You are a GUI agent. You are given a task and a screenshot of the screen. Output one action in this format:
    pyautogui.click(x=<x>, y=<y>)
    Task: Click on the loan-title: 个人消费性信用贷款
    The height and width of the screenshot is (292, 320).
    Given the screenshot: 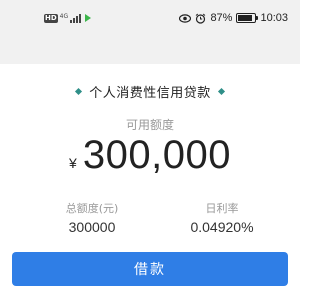 What is the action you would take?
    pyautogui.click(x=150, y=93)
    